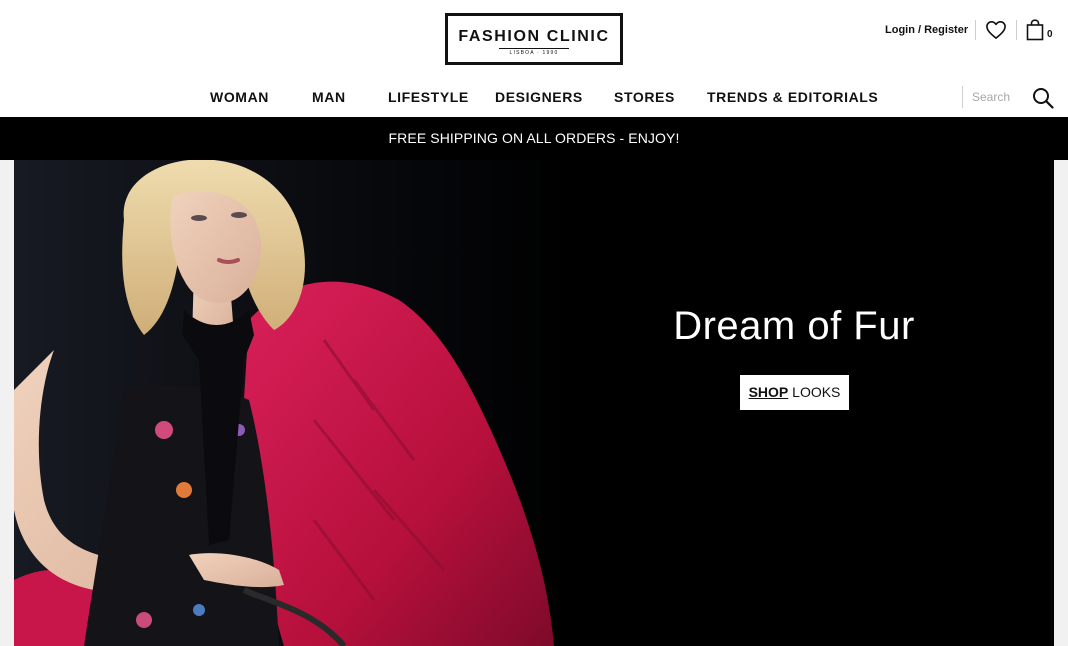 The height and width of the screenshot is (646, 1068). What do you see at coordinates (539, 97) in the screenshot?
I see `nav-item-designers: DESIGNERS` at bounding box center [539, 97].